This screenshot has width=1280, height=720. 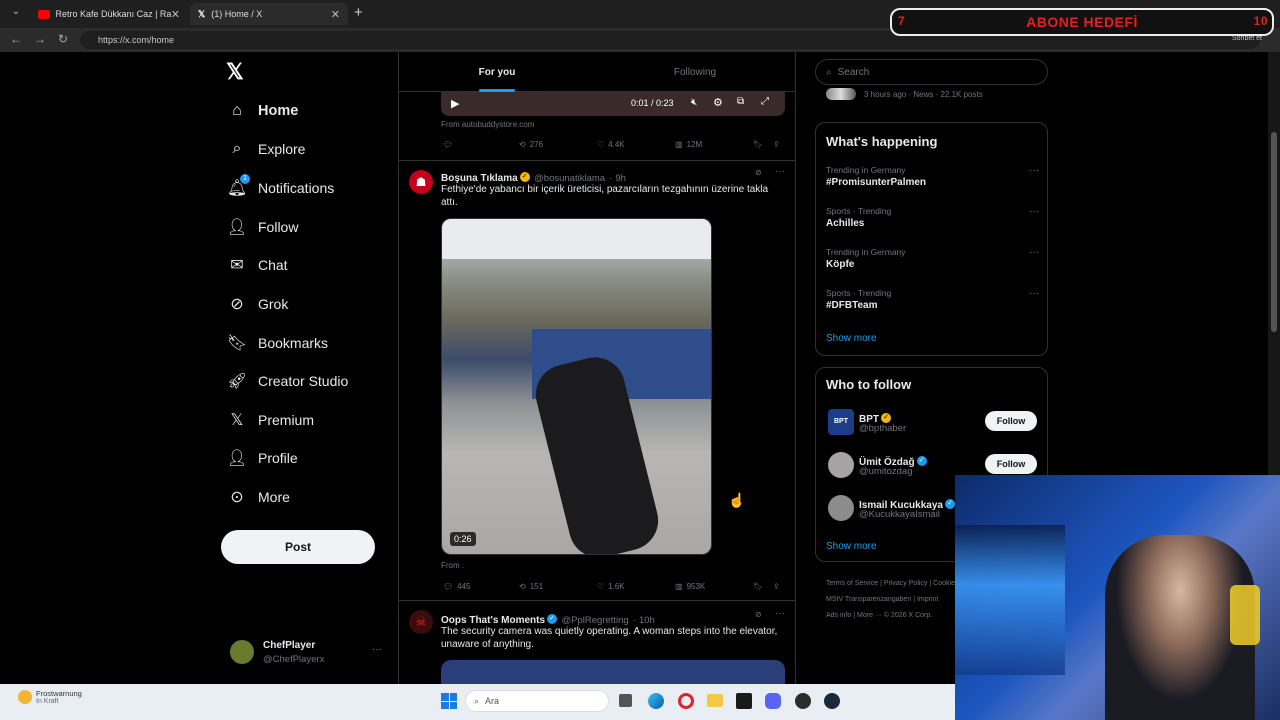 I want to click on opera-icon, so click(x=686, y=701).